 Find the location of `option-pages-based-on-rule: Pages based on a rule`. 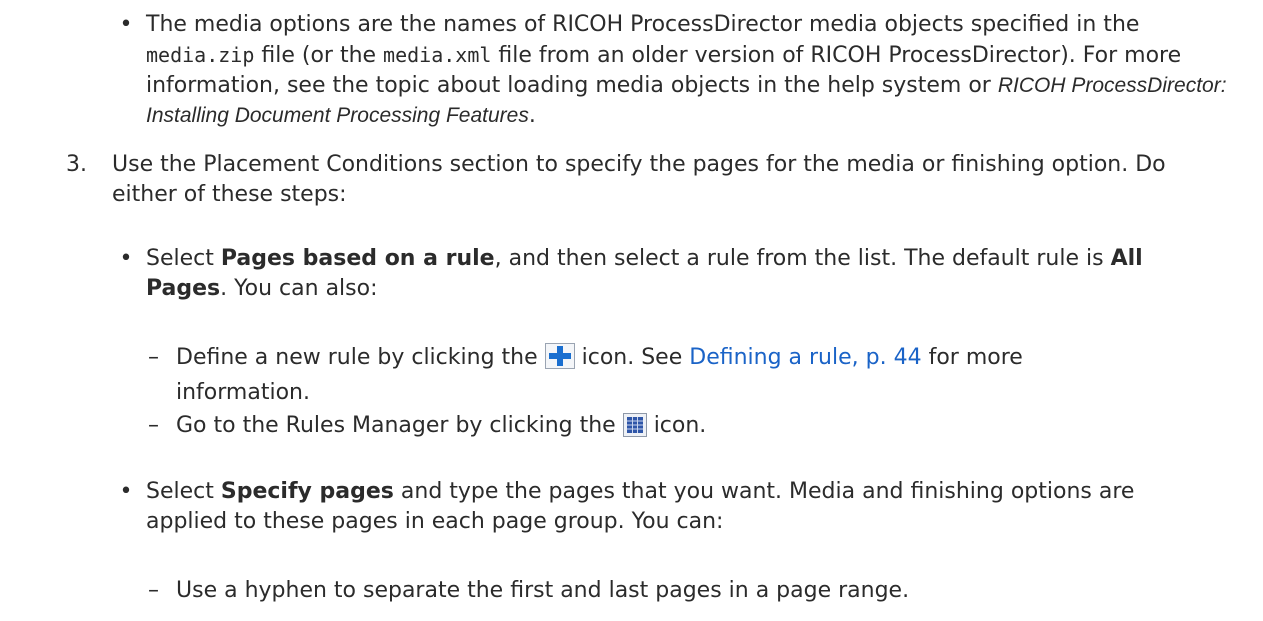

option-pages-based-on-rule: Pages based on a rule is located at coordinates (357, 258).